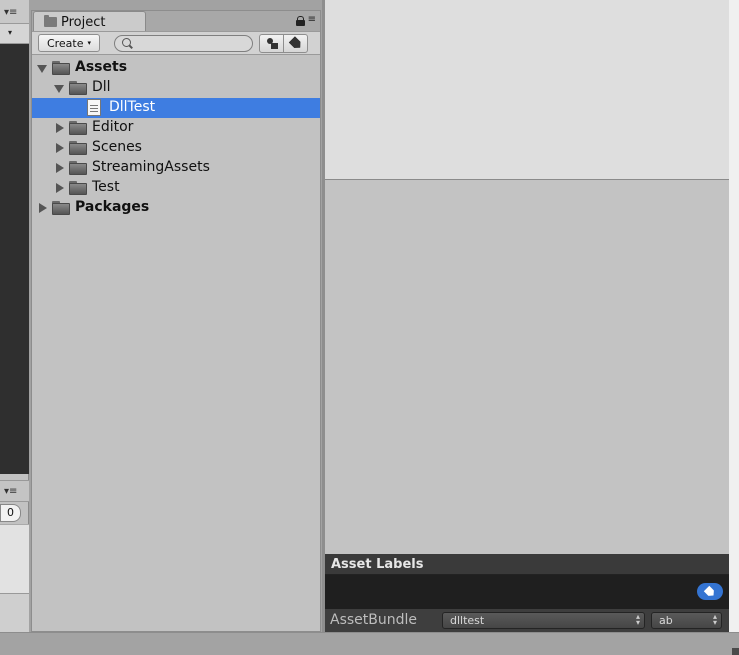  What do you see at coordinates (176, 128) in the screenshot?
I see `tree-item-folder: Editor` at bounding box center [176, 128].